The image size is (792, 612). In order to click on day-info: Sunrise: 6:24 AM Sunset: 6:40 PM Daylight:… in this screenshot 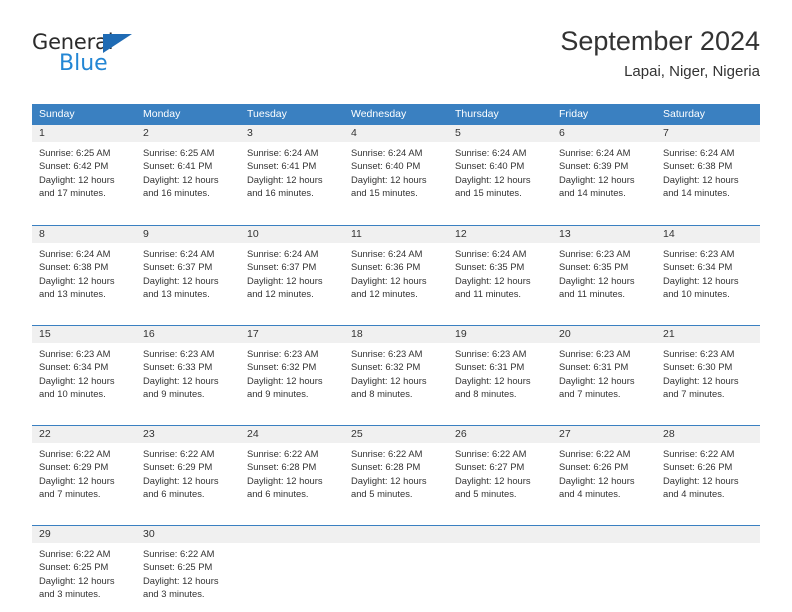, I will do `click(500, 171)`.